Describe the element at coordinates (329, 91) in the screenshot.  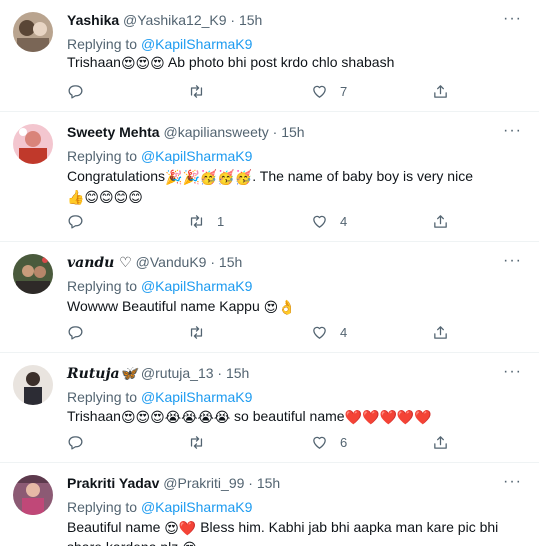
I see `like-button: 7` at that location.